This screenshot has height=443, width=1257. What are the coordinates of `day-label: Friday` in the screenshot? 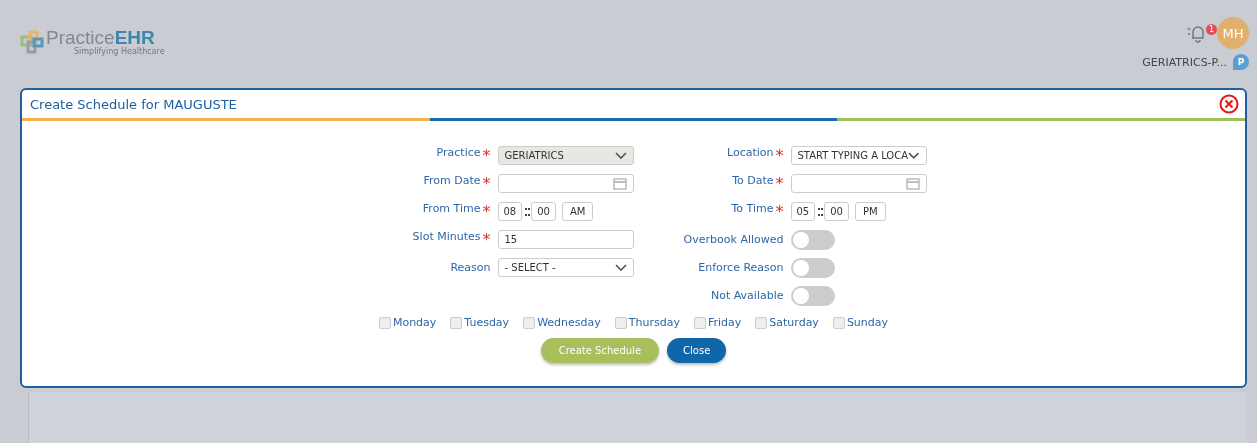 It's located at (724, 322).